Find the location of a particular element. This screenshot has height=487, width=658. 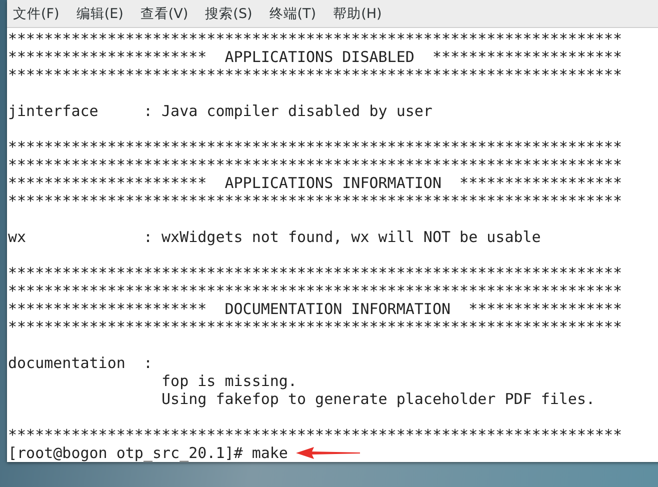

terminal-line: fop is missing. is located at coordinates (228, 381).